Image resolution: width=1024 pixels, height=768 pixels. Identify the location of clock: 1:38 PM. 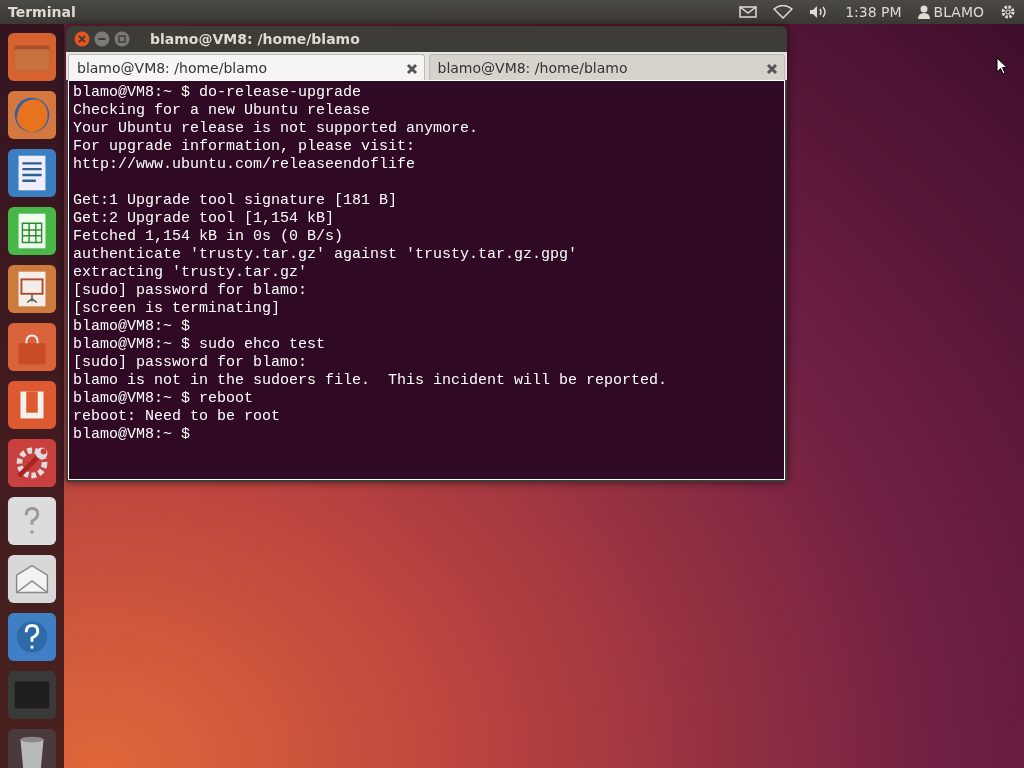
(873, 12).